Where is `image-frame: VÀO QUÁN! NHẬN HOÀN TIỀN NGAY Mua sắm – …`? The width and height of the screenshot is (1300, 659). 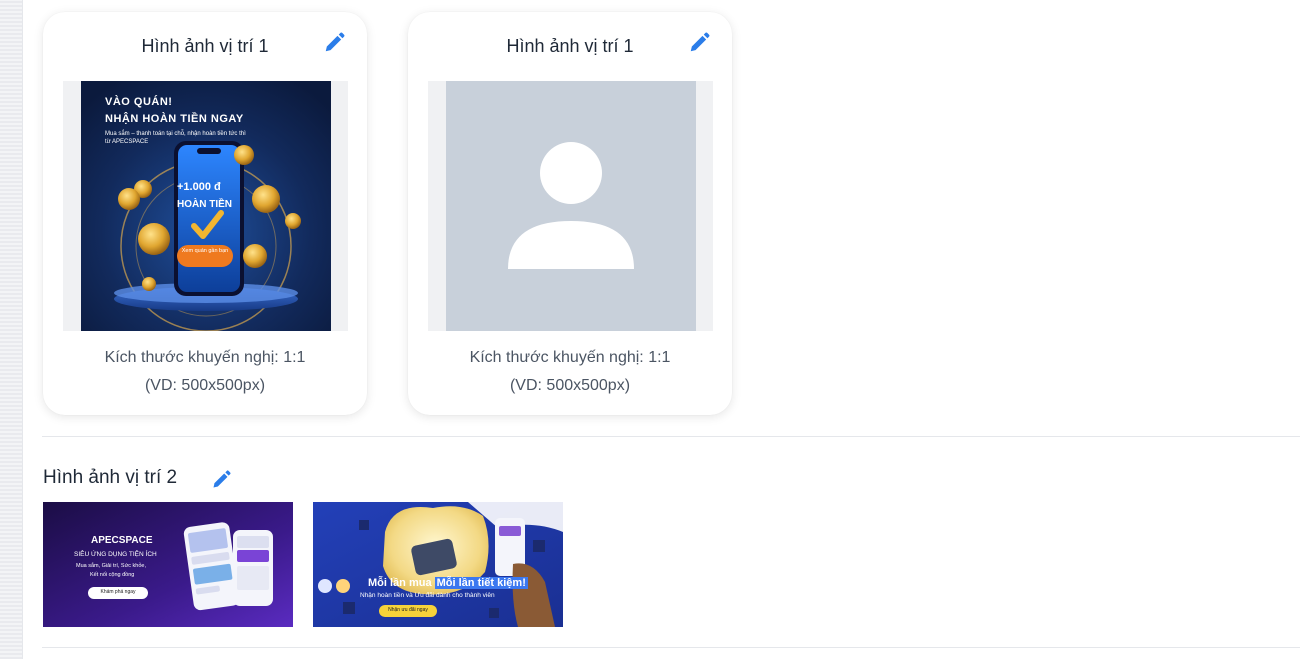 image-frame: VÀO QUÁN! NHẬN HOÀN TIỀN NGAY Mua sắm – … is located at coordinates (205, 206).